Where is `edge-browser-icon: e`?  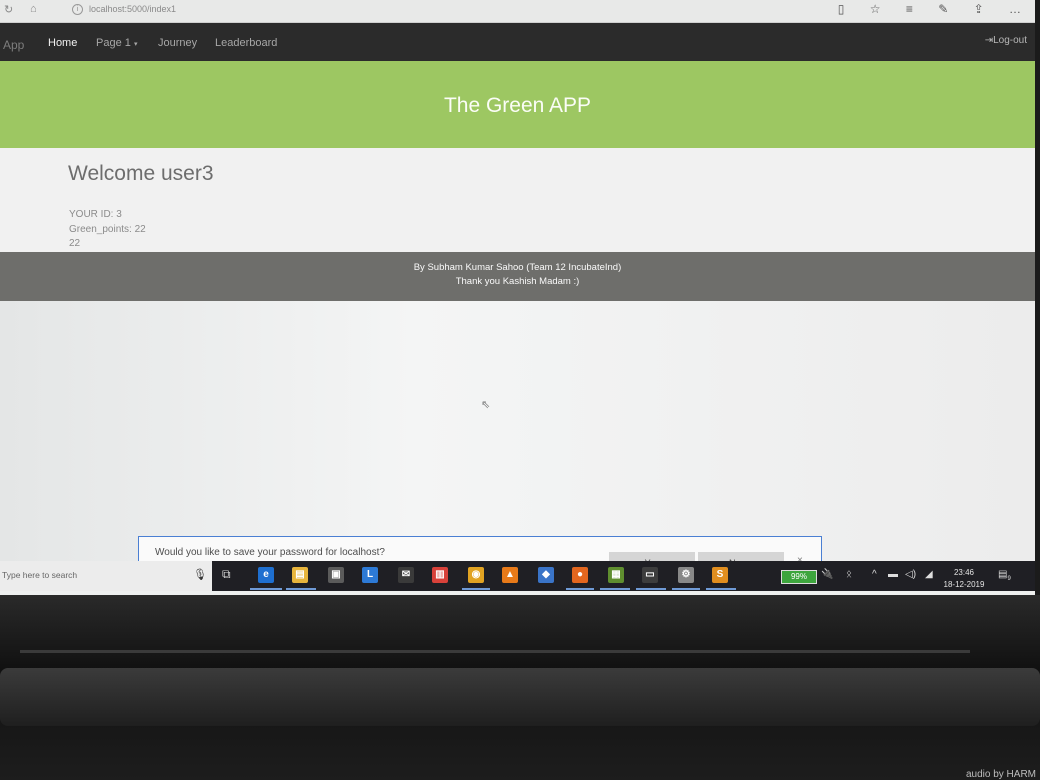 edge-browser-icon: e is located at coordinates (266, 575).